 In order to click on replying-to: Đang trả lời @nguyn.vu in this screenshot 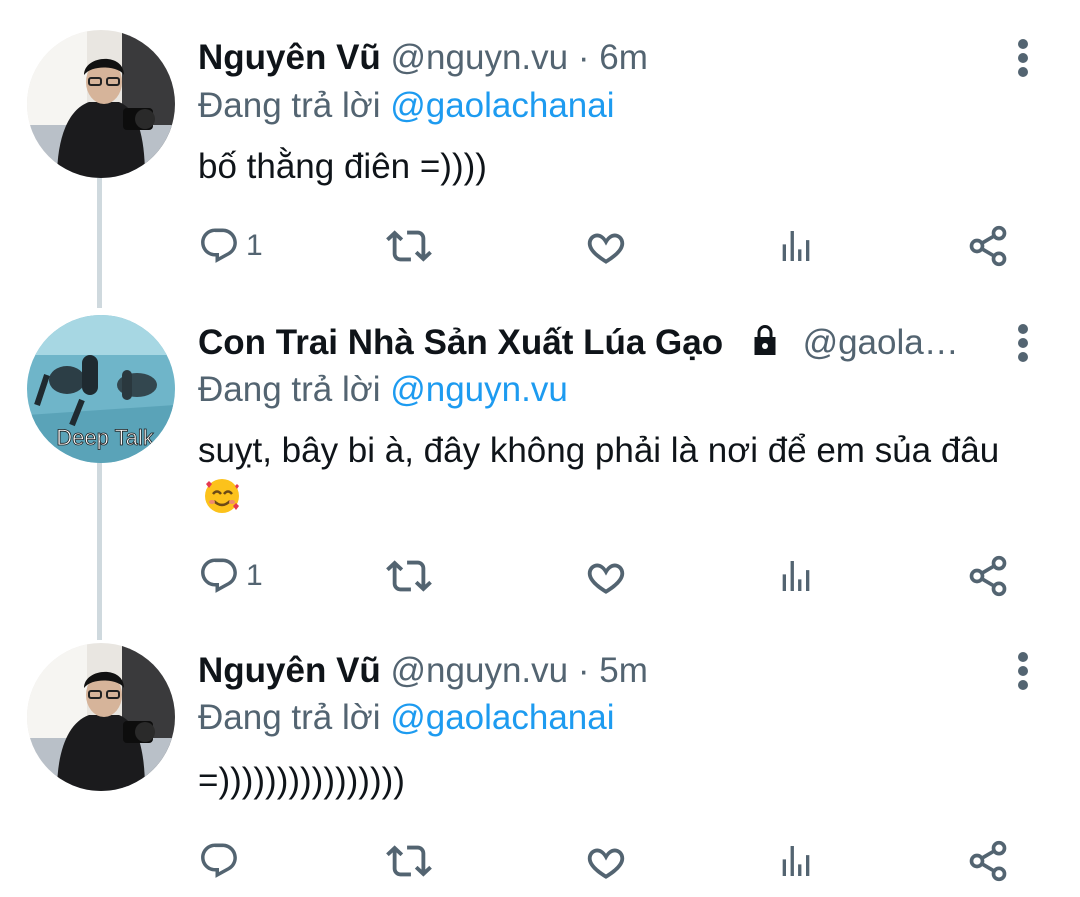, I will do `click(383, 390)`.